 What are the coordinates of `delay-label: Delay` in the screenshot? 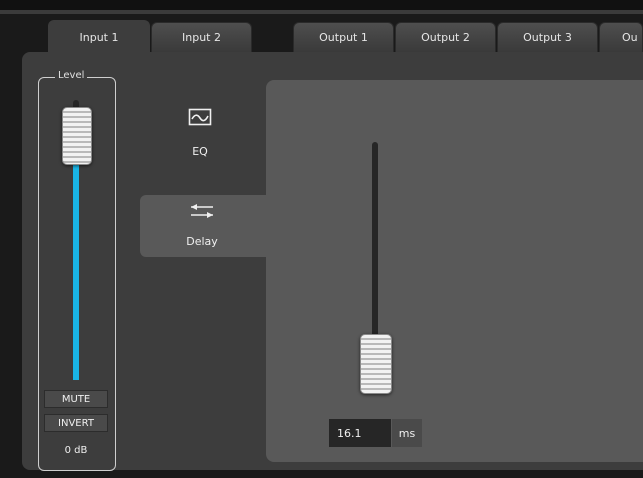 It's located at (202, 241).